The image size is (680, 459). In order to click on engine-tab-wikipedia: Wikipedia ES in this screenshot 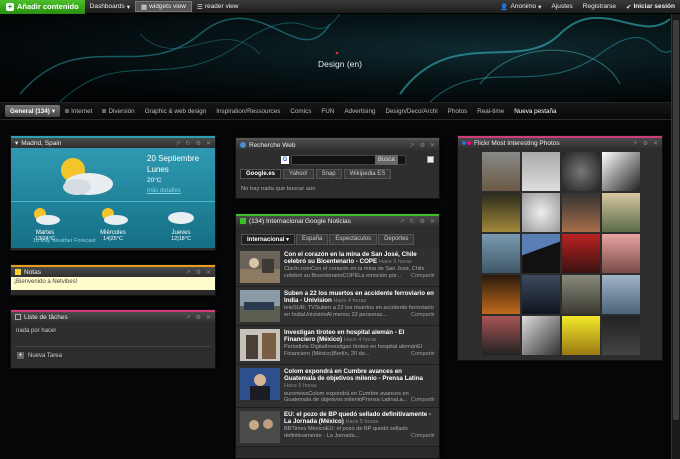, I will do `click(367, 174)`.